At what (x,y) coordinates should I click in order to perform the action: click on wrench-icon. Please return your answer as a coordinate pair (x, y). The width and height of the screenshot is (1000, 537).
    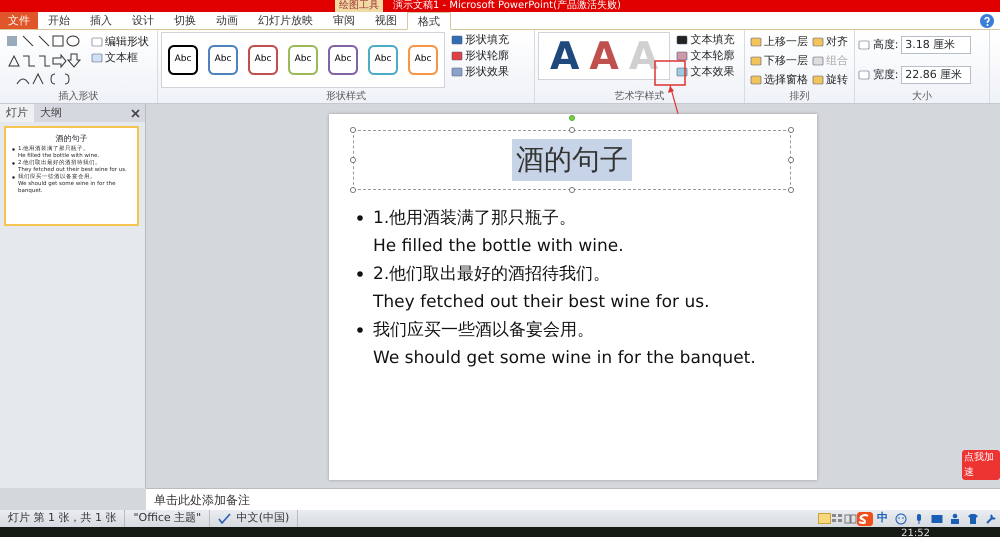
    Looking at the image, I should click on (991, 518).